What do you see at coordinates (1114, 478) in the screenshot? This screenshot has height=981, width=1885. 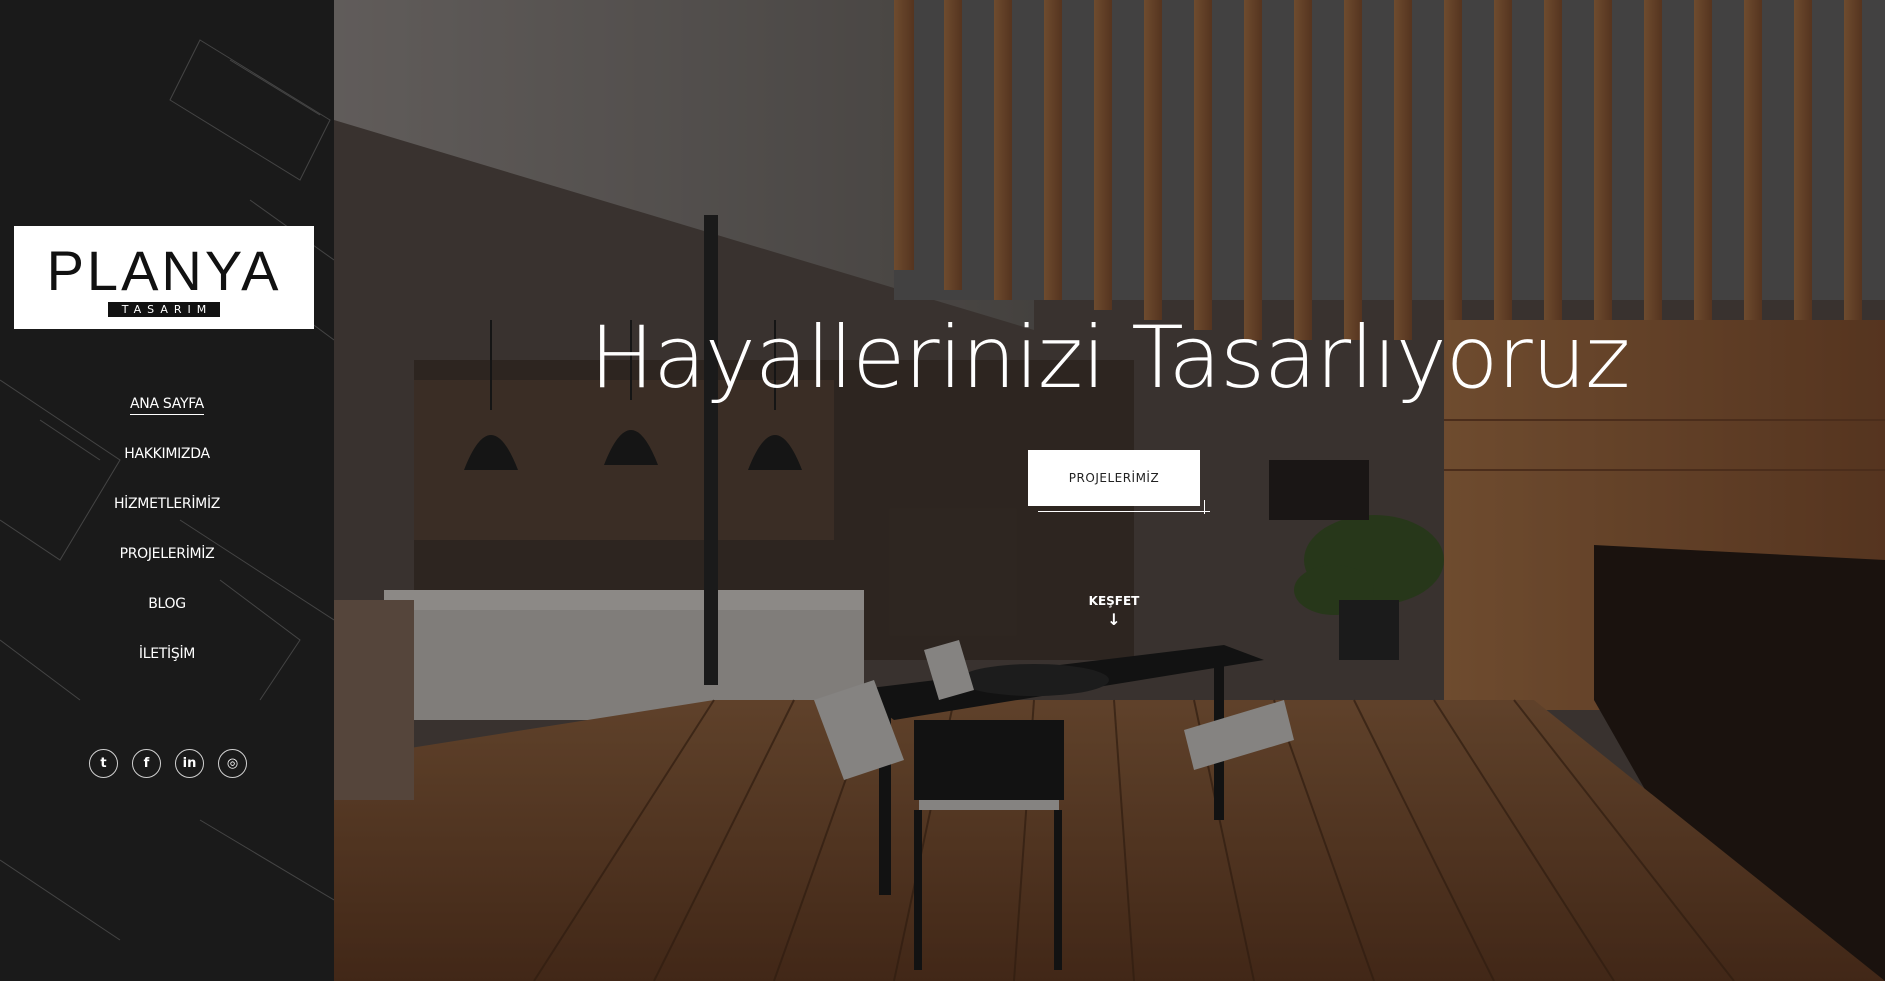 I see `projects-button: PROJELERİMİZ` at bounding box center [1114, 478].